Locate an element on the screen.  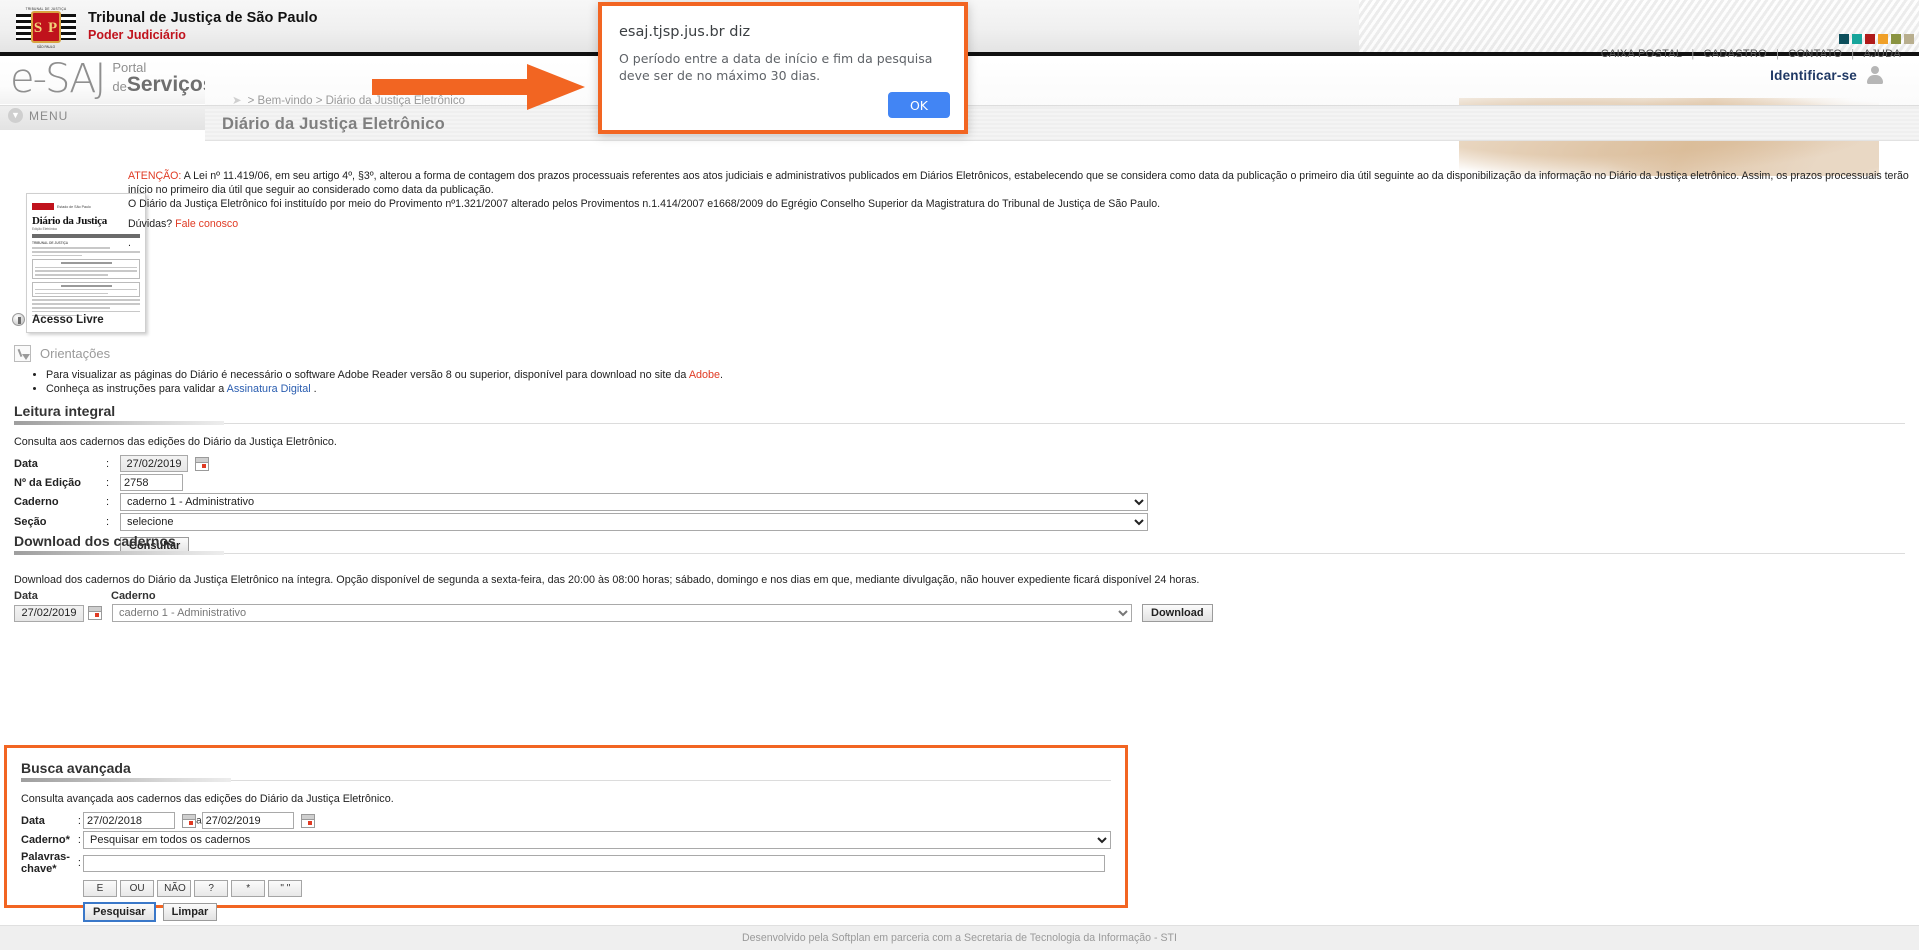
label-caderno: Caderno is located at coordinates (36, 502).